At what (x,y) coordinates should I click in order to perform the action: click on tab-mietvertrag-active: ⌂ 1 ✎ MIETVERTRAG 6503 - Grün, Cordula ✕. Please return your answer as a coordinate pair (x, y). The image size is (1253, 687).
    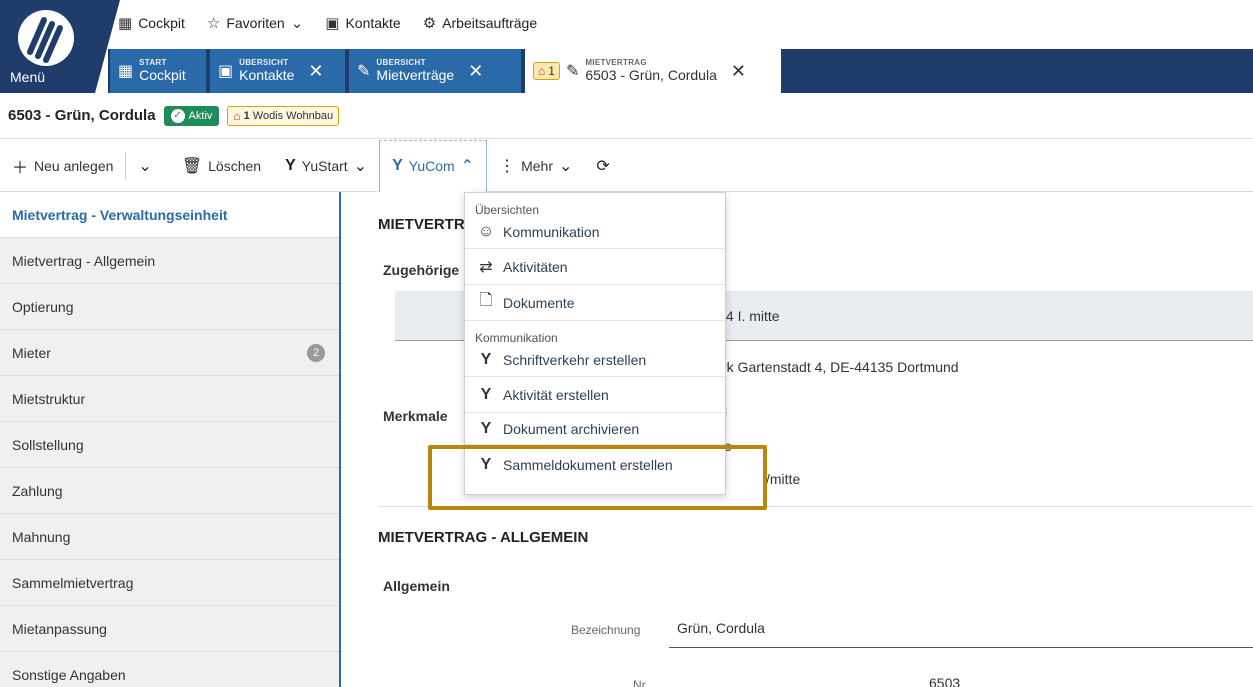
    Looking at the image, I should click on (653, 71).